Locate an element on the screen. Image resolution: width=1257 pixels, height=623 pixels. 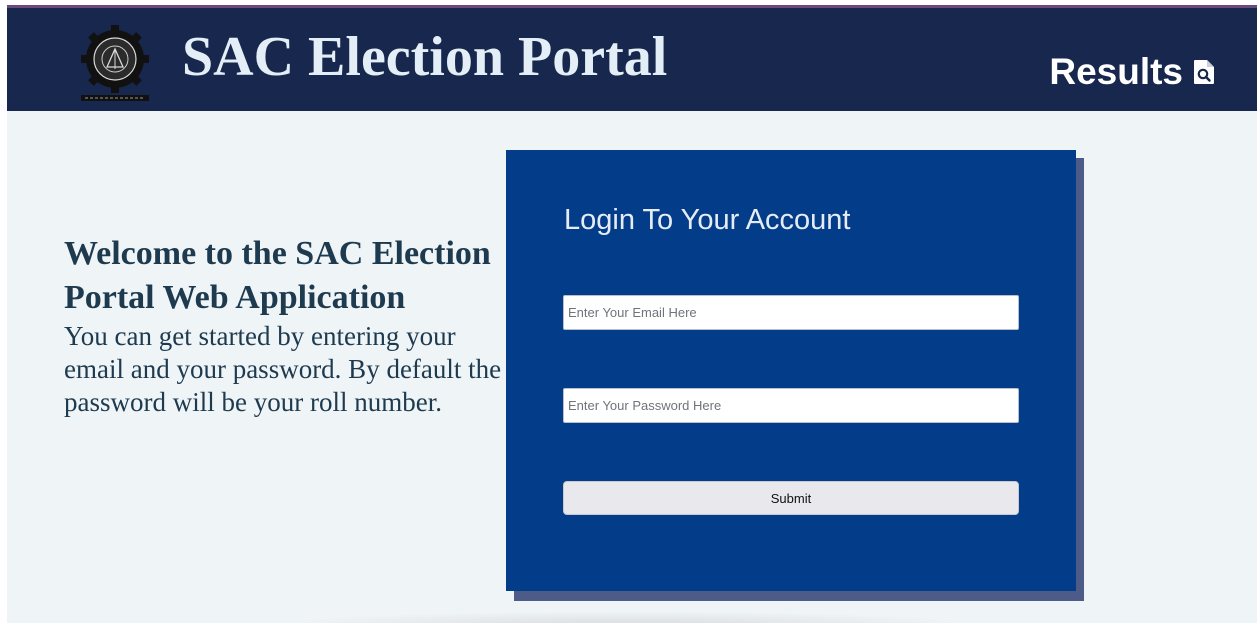
results-link: Results is located at coordinates (1132, 72).